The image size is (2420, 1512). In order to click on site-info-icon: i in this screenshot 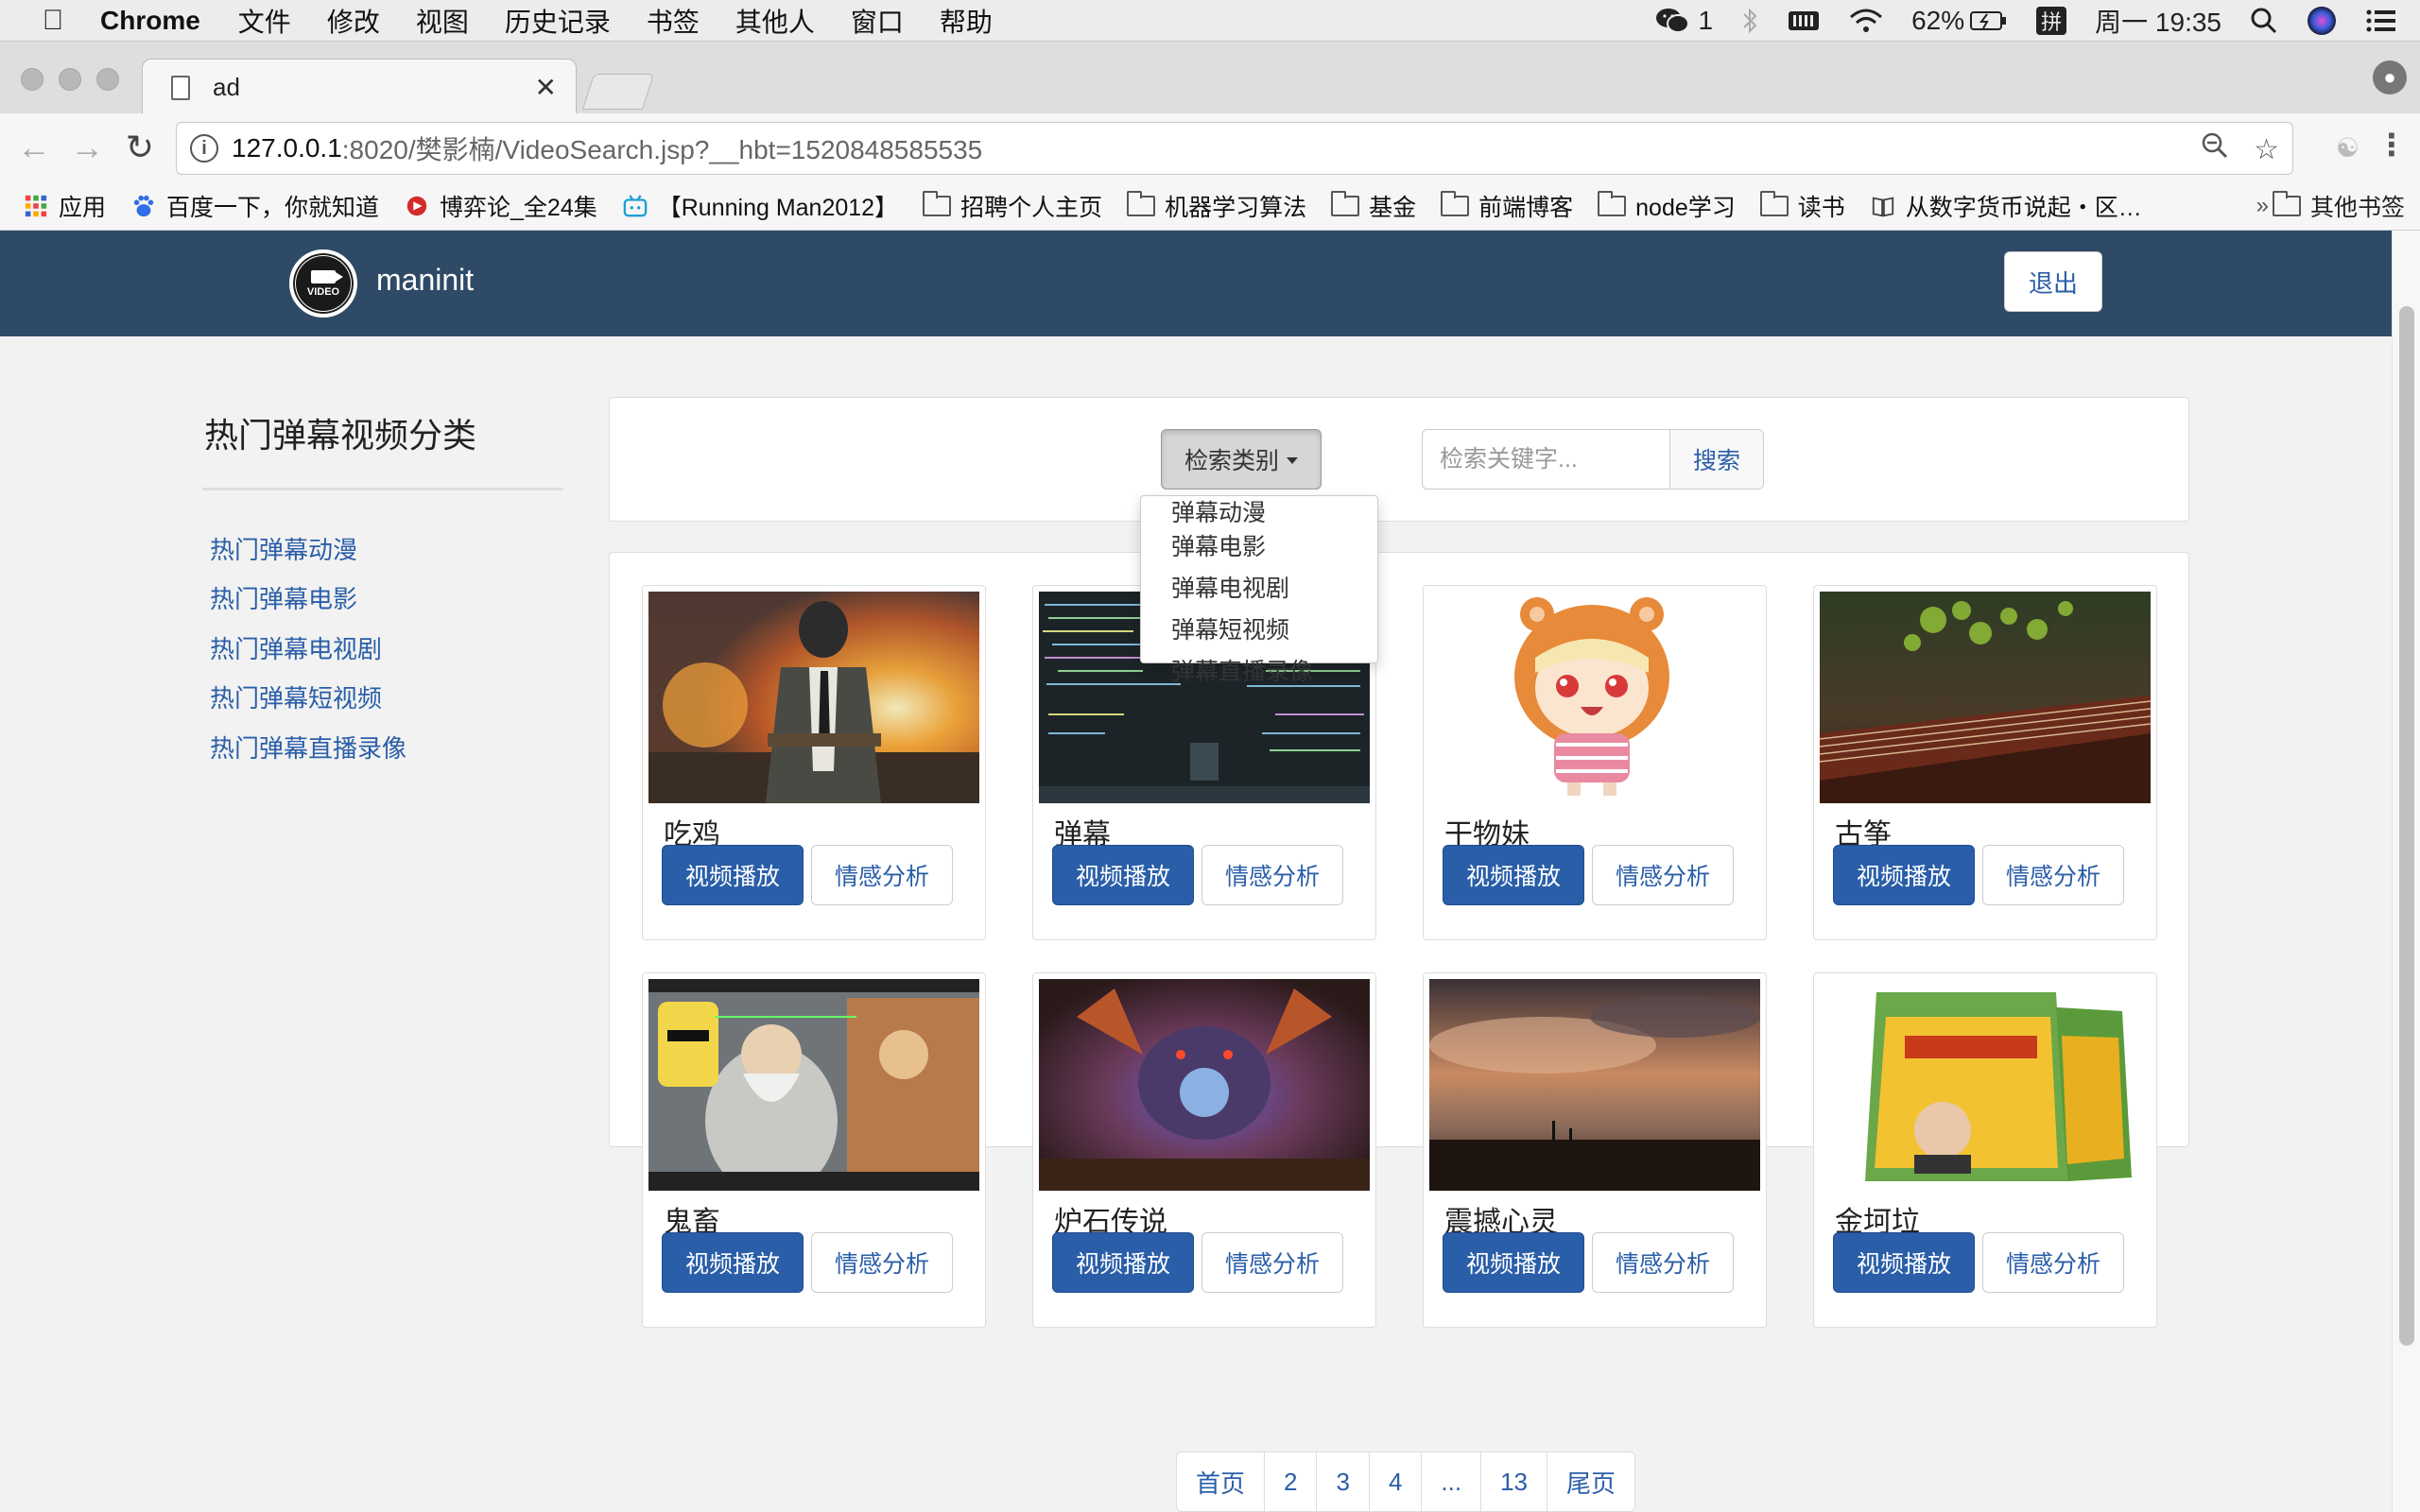, I will do `click(204, 148)`.